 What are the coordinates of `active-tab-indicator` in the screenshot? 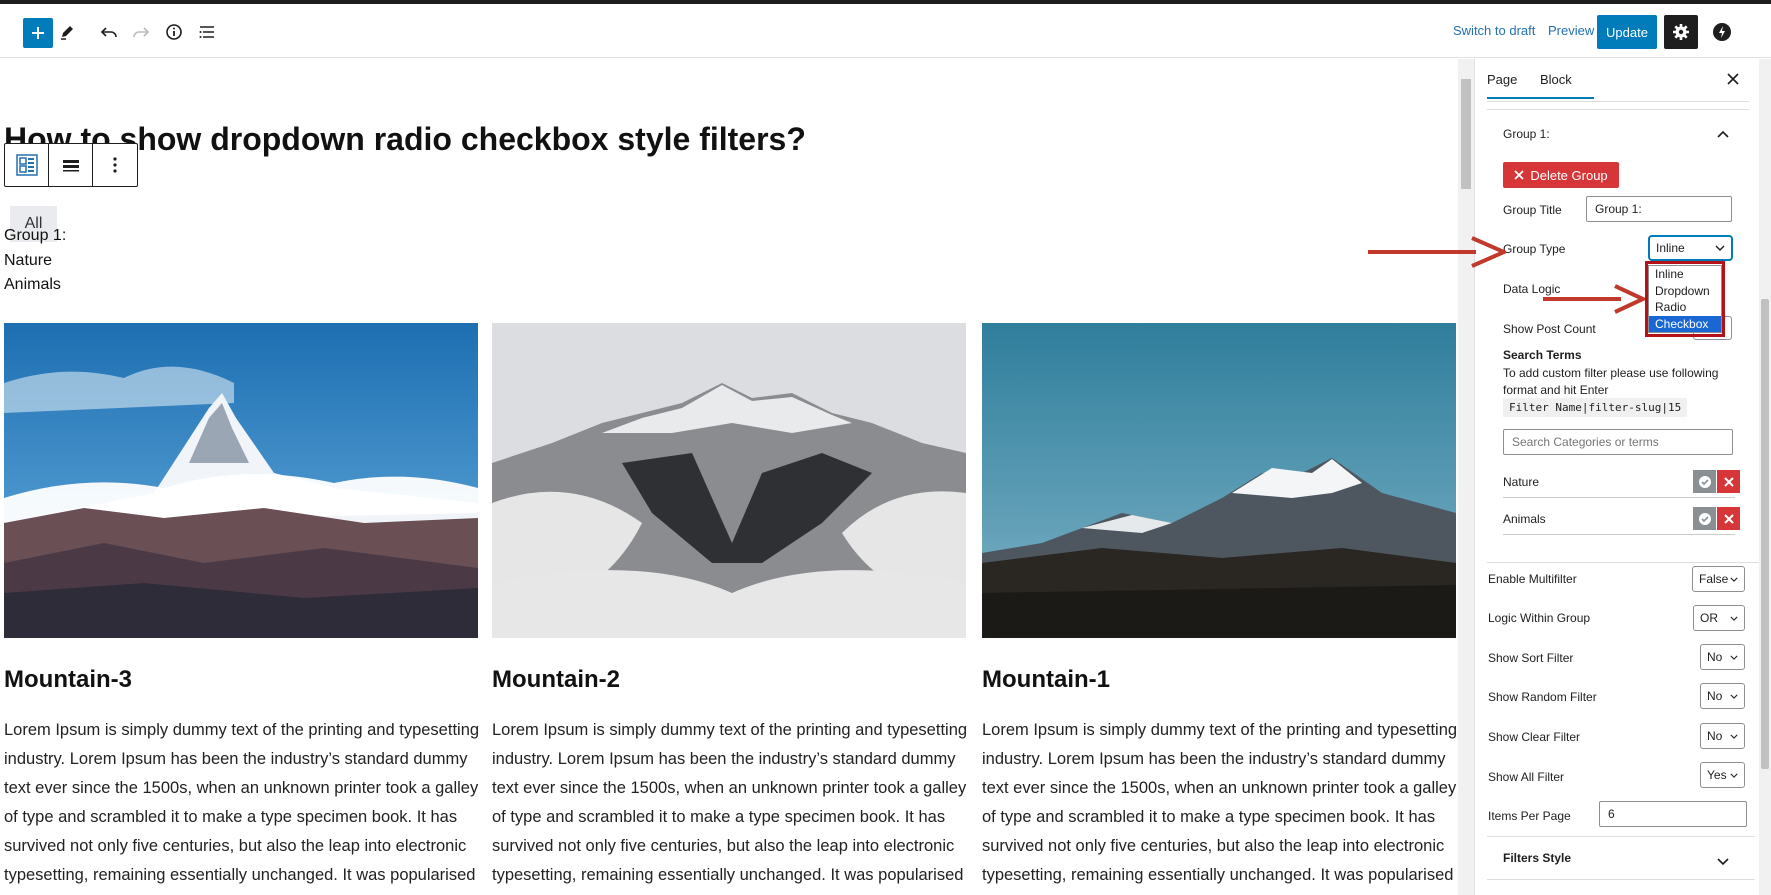 It's located at (1540, 98).